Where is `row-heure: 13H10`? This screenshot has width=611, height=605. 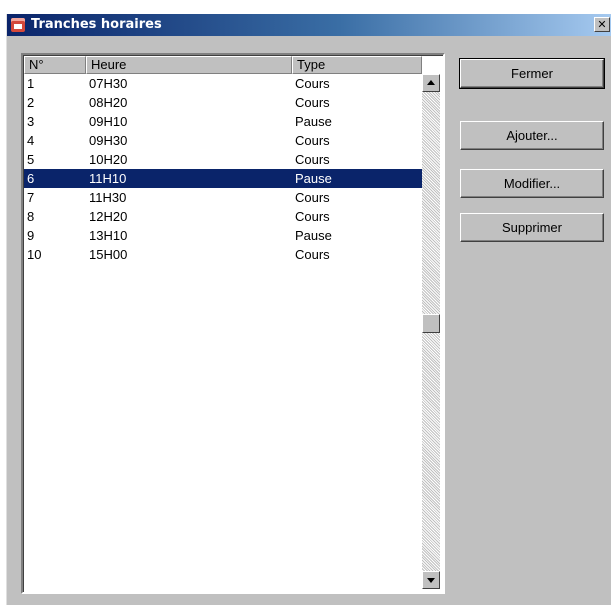
row-heure: 13H10 is located at coordinates (108, 235).